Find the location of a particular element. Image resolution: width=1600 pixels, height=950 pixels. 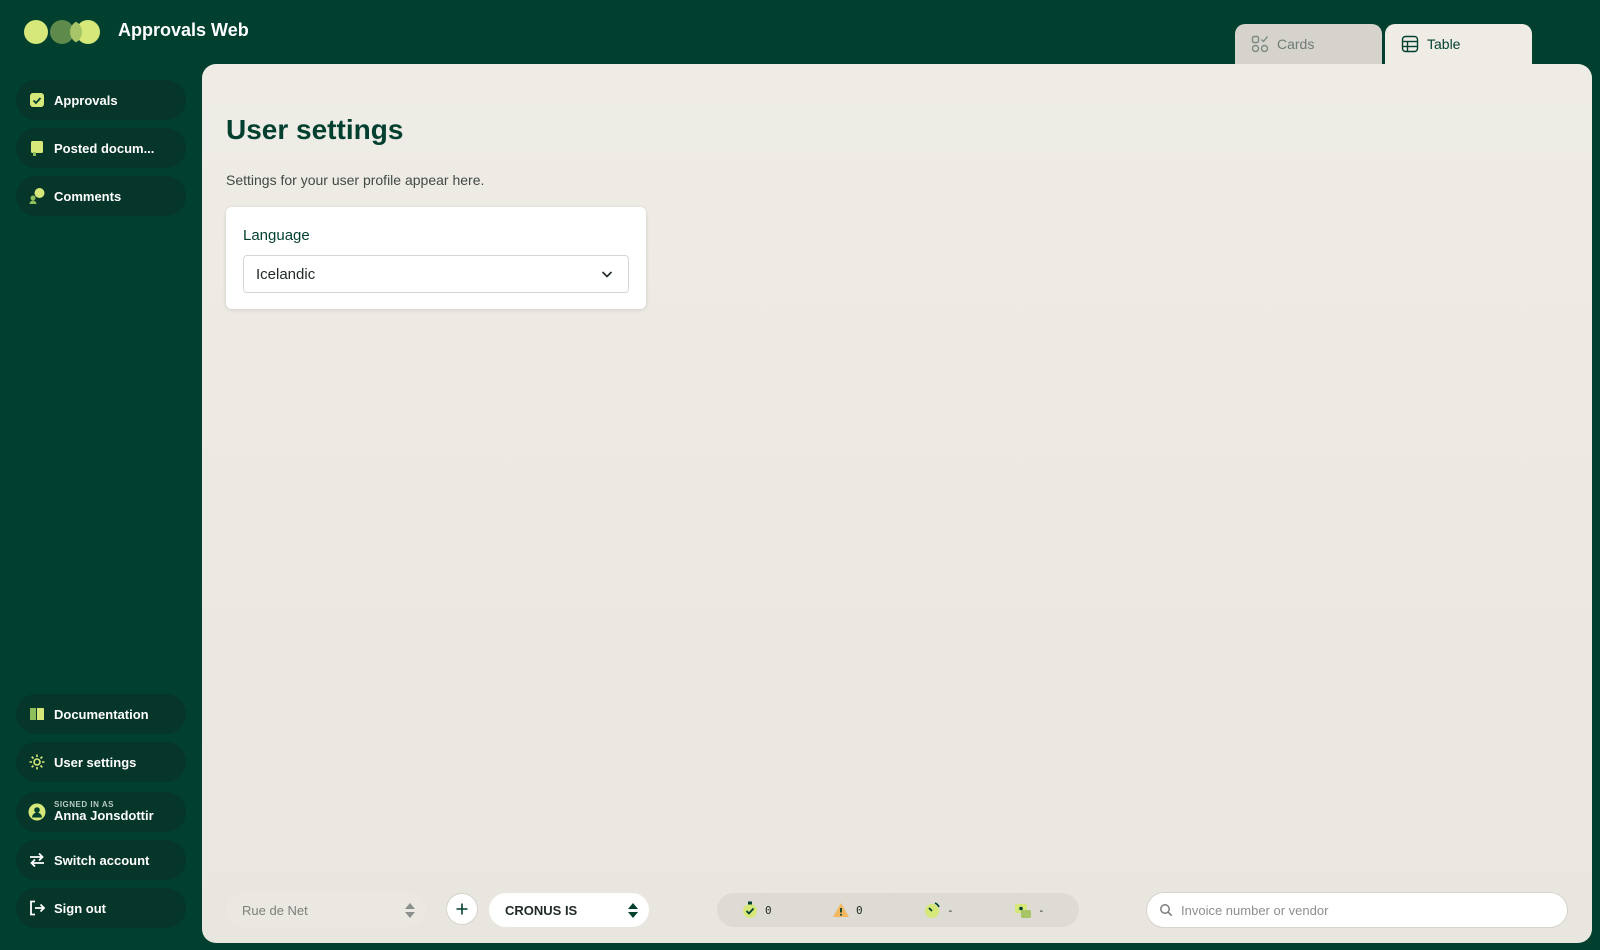

language-label: Language is located at coordinates (276, 235).